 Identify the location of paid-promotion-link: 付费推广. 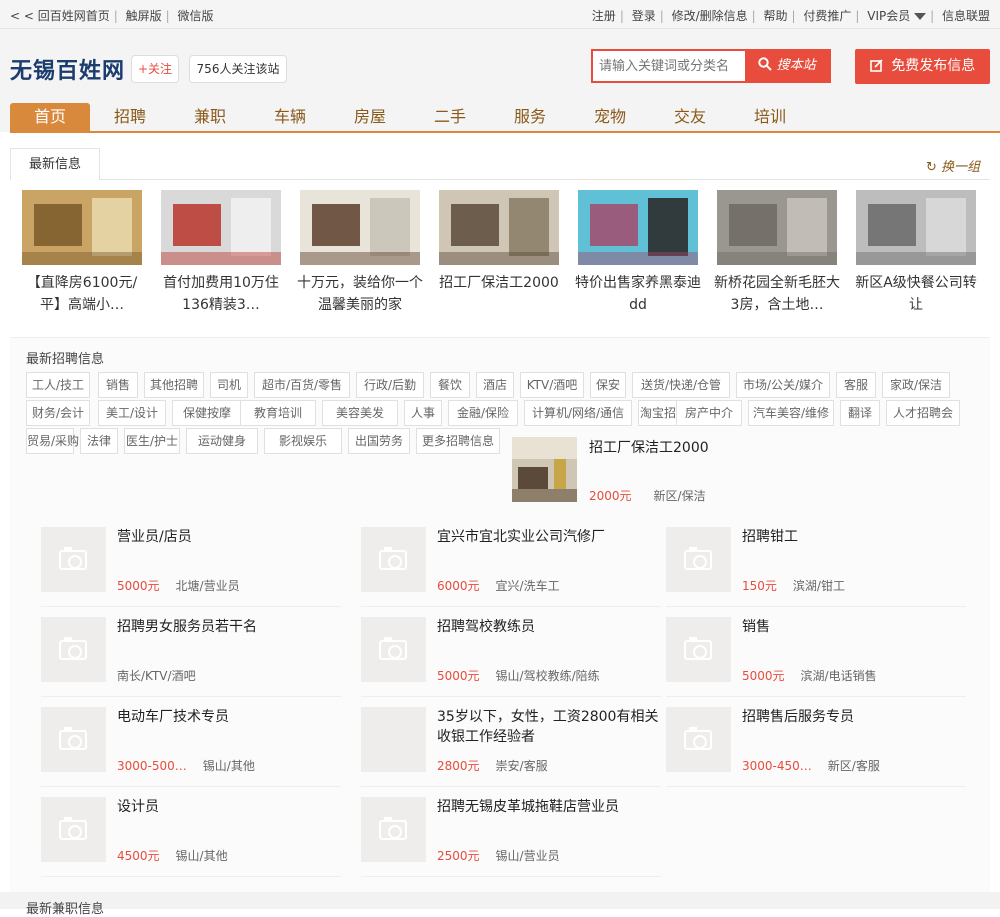
(827, 16).